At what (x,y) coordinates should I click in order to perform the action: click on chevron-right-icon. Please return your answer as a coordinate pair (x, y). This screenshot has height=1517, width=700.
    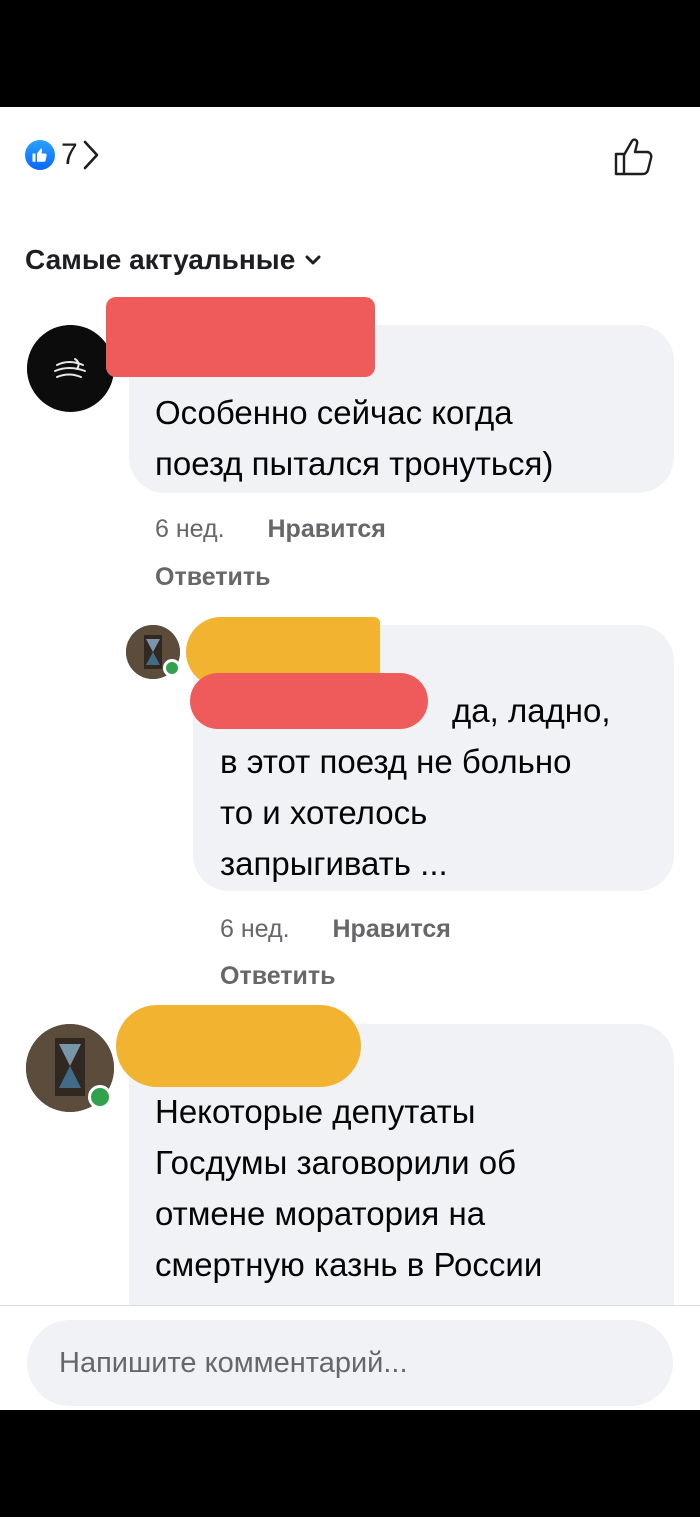
    Looking at the image, I should click on (90, 155).